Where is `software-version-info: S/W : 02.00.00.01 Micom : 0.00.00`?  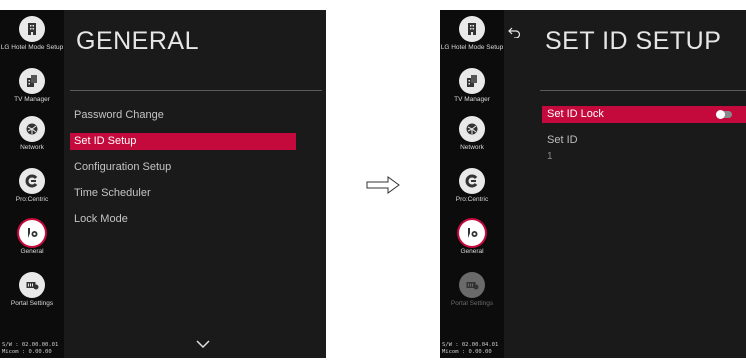
software-version-info: S/W : 02.00.00.01 Micom : 0.00.00 is located at coordinates (30, 348).